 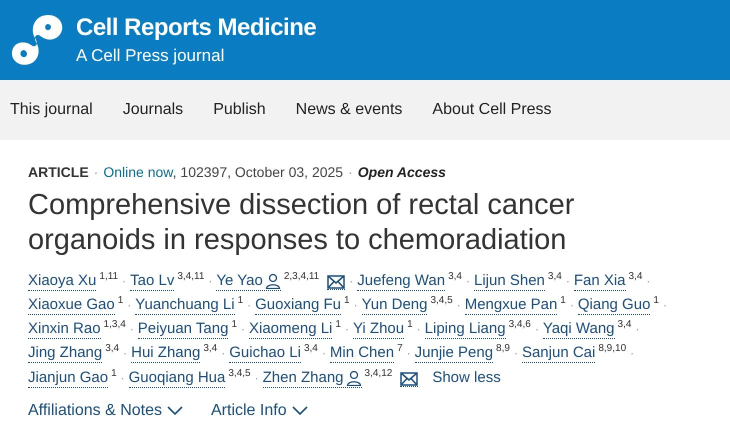 I want to click on affiliation-superscript: 8,9,10, so click(x=612, y=349).